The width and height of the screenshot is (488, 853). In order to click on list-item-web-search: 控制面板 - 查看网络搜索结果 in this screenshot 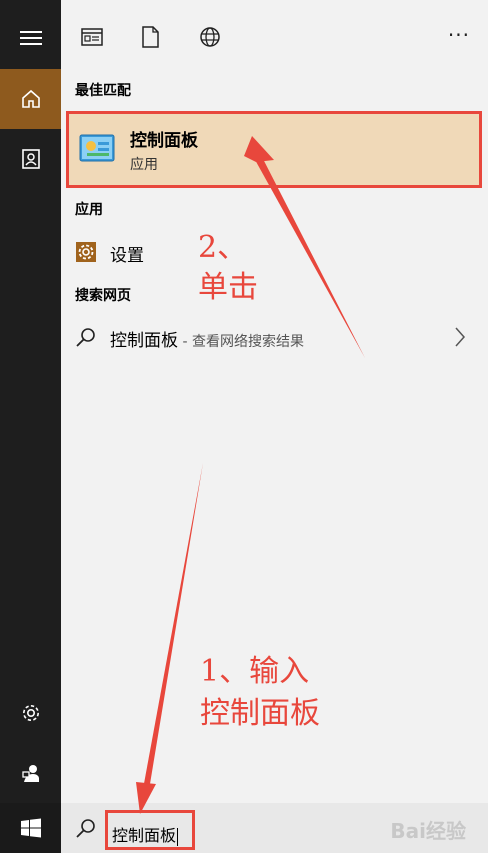, I will do `click(274, 337)`.